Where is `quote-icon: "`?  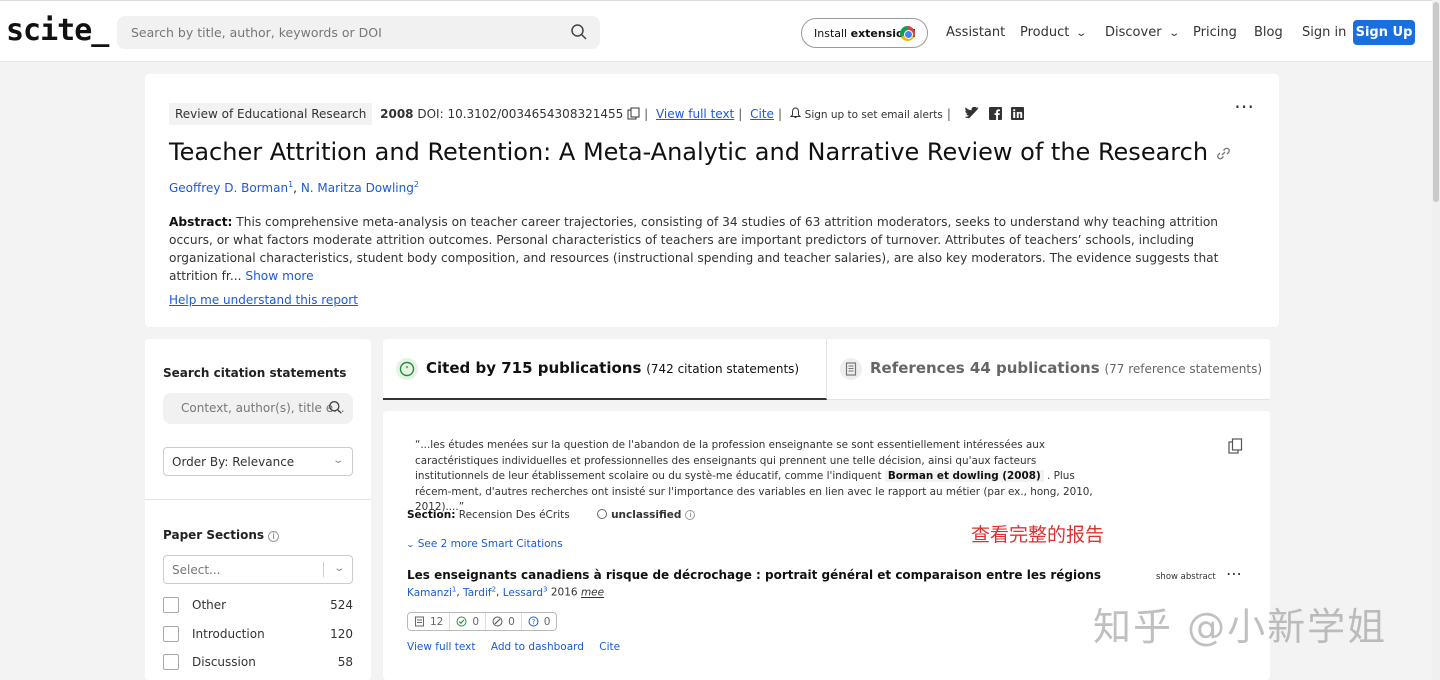 quote-icon: " is located at coordinates (407, 369).